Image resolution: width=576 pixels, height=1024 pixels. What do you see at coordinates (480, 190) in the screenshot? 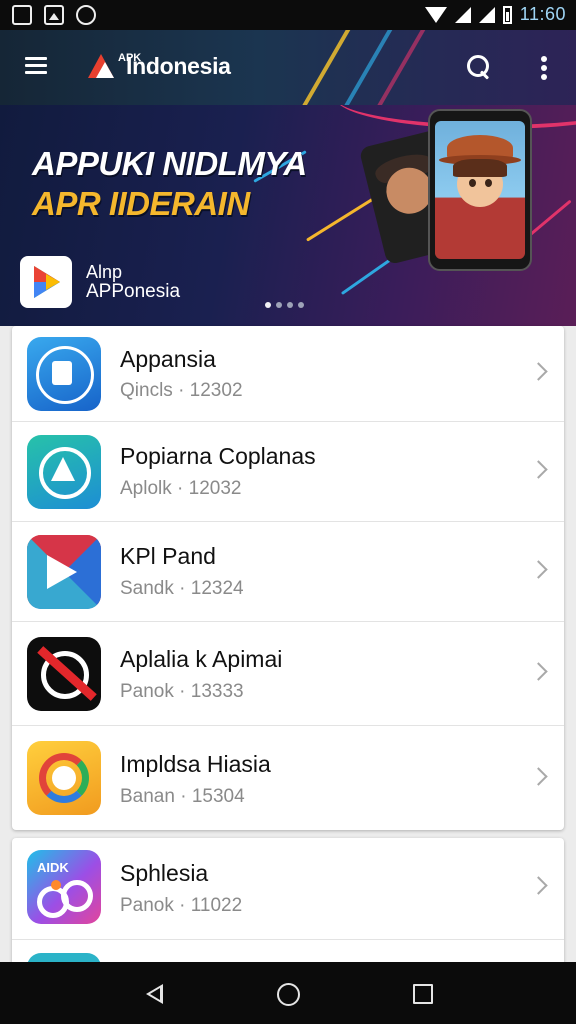
I see `phone-illustration` at bounding box center [480, 190].